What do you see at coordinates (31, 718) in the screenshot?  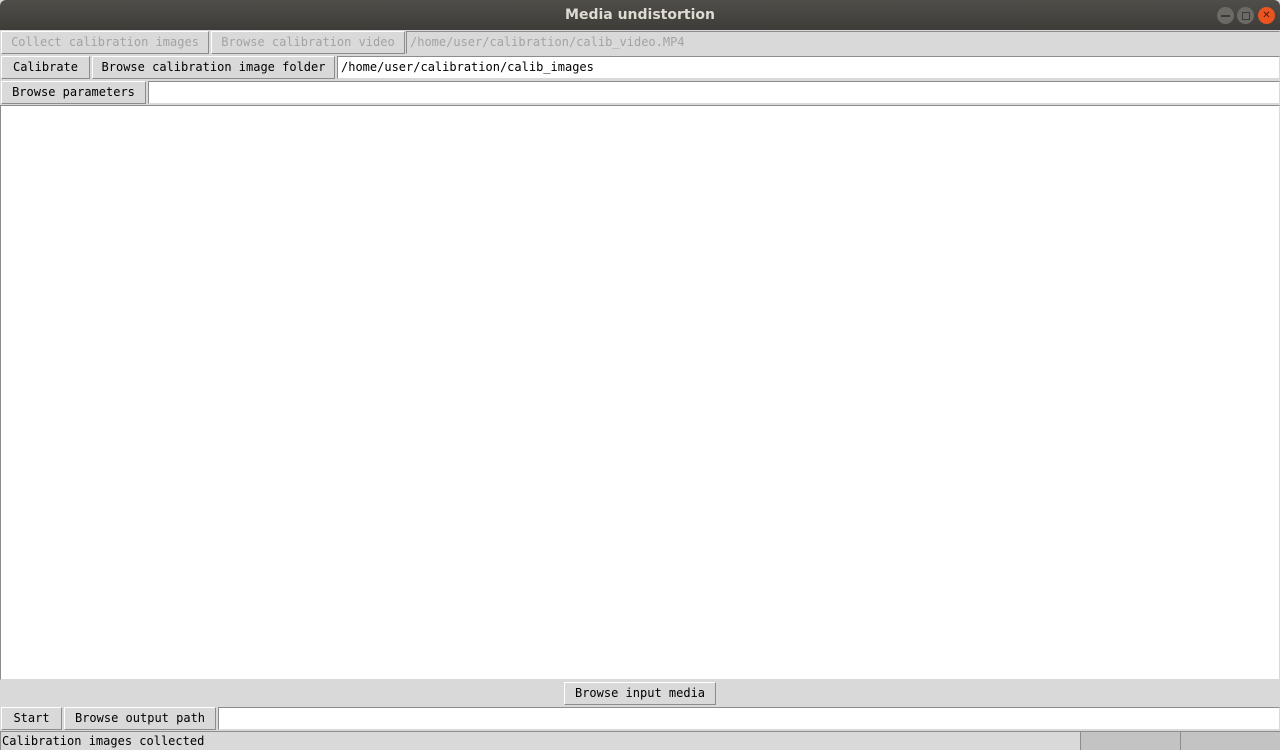 I see `start-button: Start` at bounding box center [31, 718].